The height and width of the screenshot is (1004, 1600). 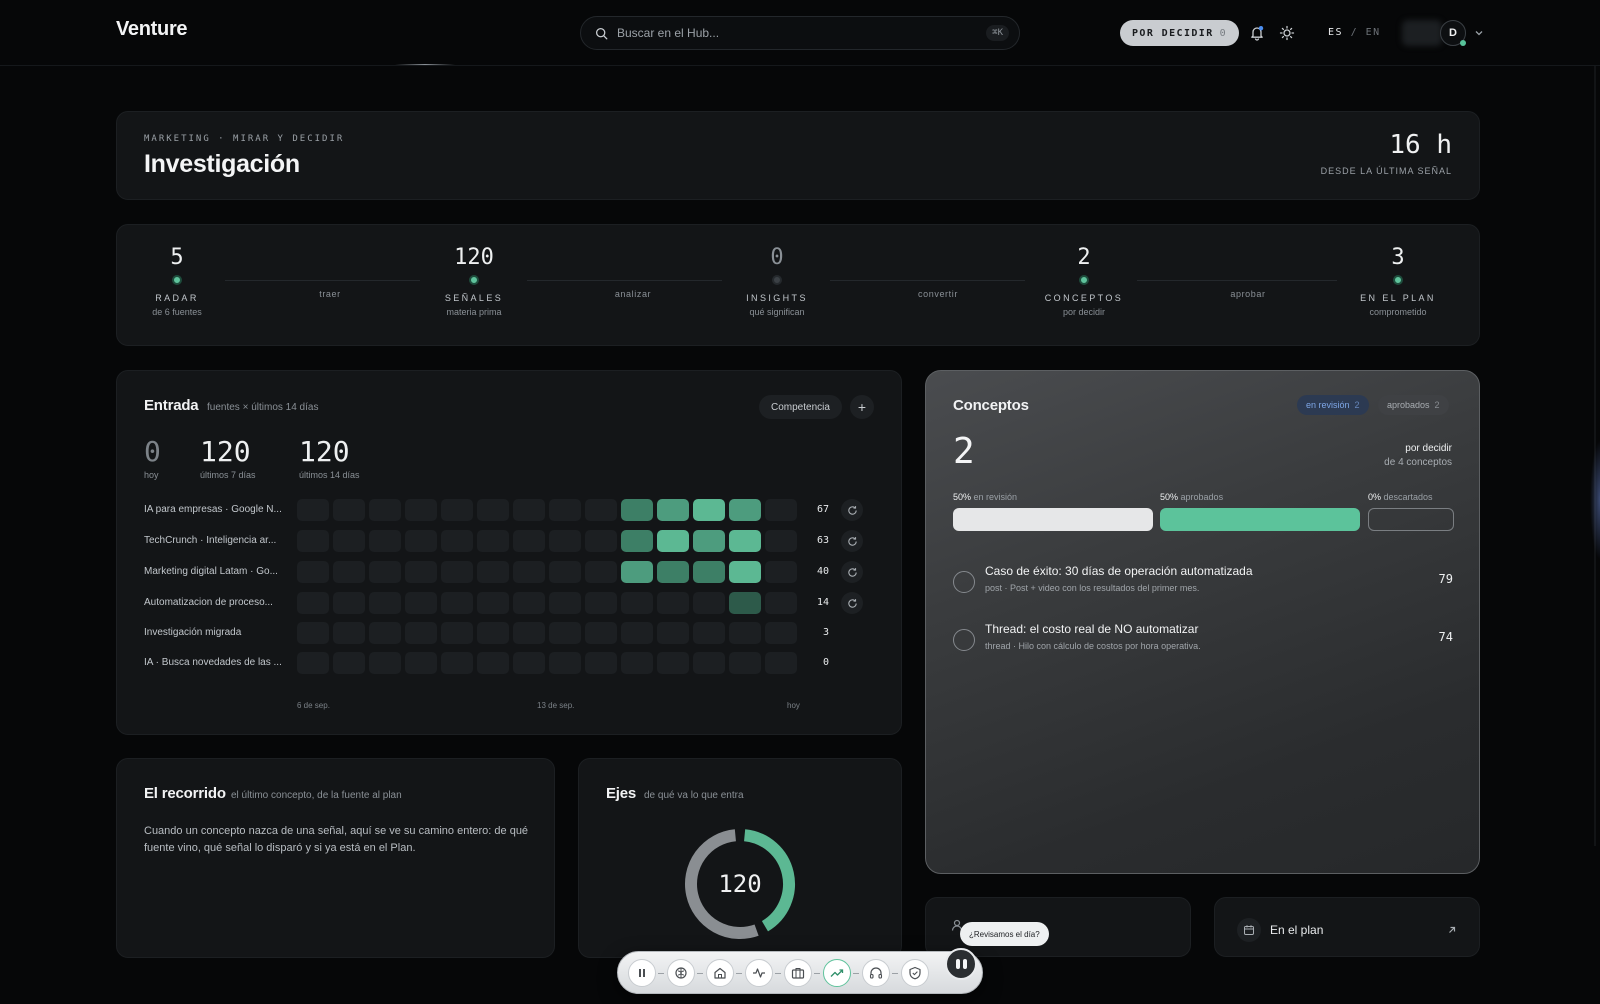 What do you see at coordinates (177, 281) in the screenshot?
I see `stage-radar: 5 RADAR de 6 fuentes` at bounding box center [177, 281].